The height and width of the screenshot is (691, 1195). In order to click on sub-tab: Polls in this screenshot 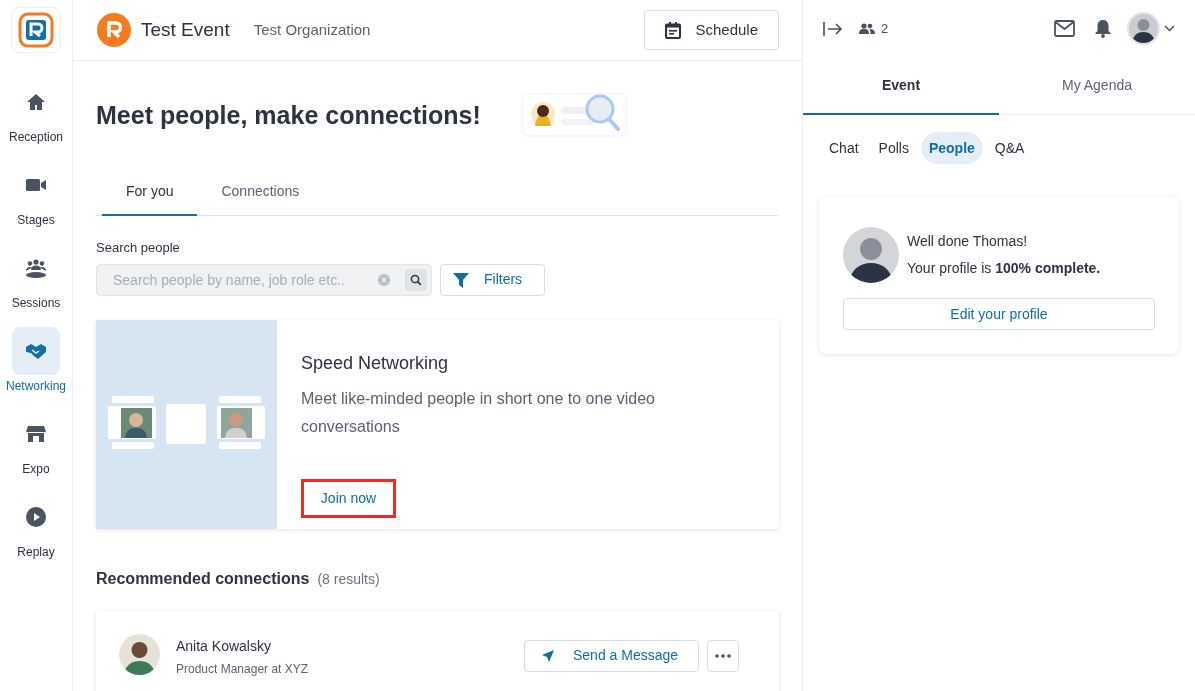, I will do `click(893, 148)`.